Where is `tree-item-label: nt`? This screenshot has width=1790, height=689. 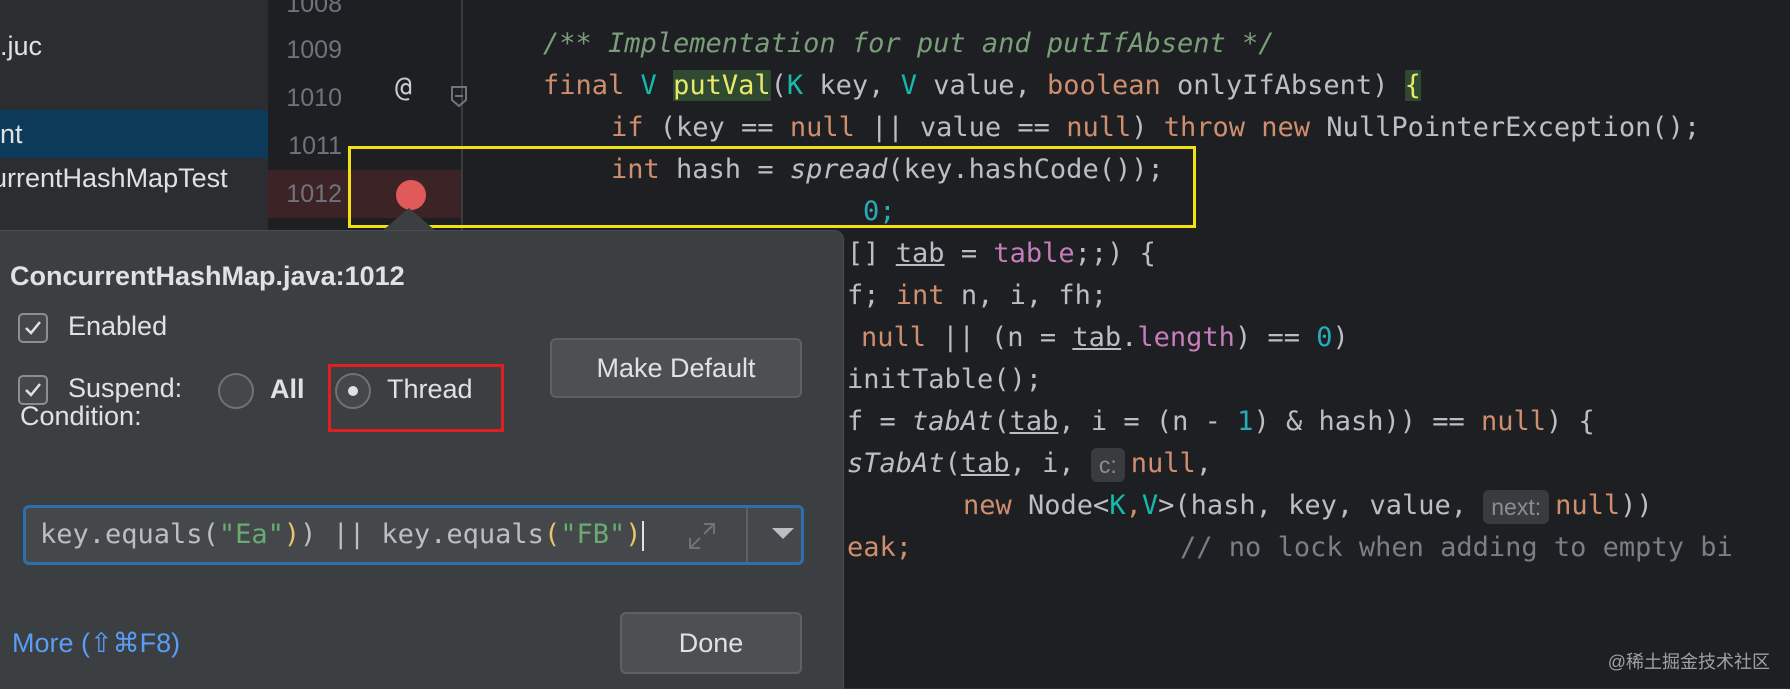
tree-item-label: nt is located at coordinates (11, 134).